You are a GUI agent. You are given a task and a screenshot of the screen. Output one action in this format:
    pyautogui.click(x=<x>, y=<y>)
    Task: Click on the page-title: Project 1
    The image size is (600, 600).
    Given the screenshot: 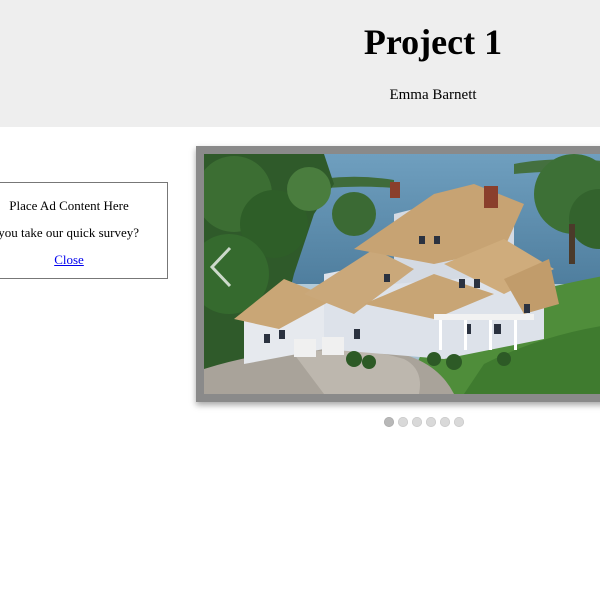 What is the action you would take?
    pyautogui.click(x=433, y=42)
    